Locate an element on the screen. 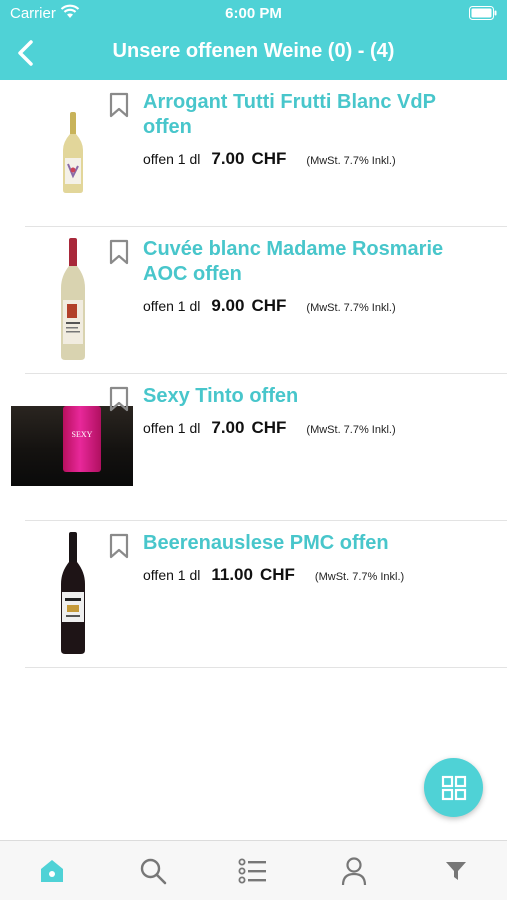  price-line: offen 1 dl 11.00 CHF (MwSt. 7.7% Inkl.) is located at coordinates (273, 575).